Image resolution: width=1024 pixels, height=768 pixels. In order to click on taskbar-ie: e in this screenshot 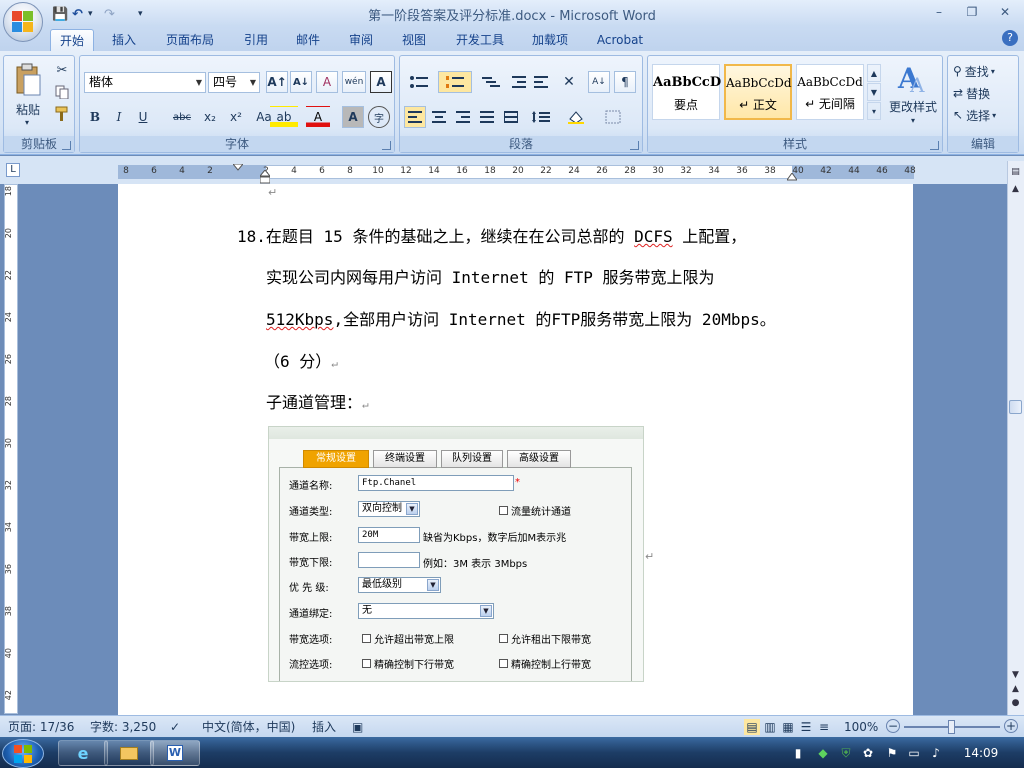, I will do `click(83, 753)`.